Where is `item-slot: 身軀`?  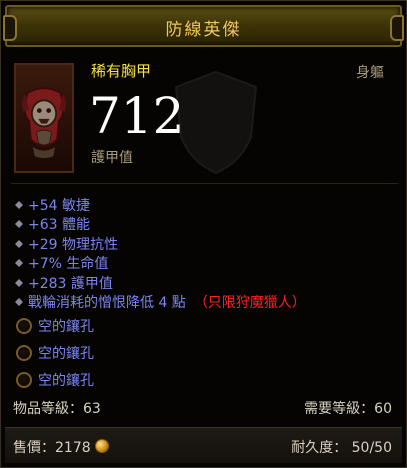
item-slot: 身軀 is located at coordinates (370, 73).